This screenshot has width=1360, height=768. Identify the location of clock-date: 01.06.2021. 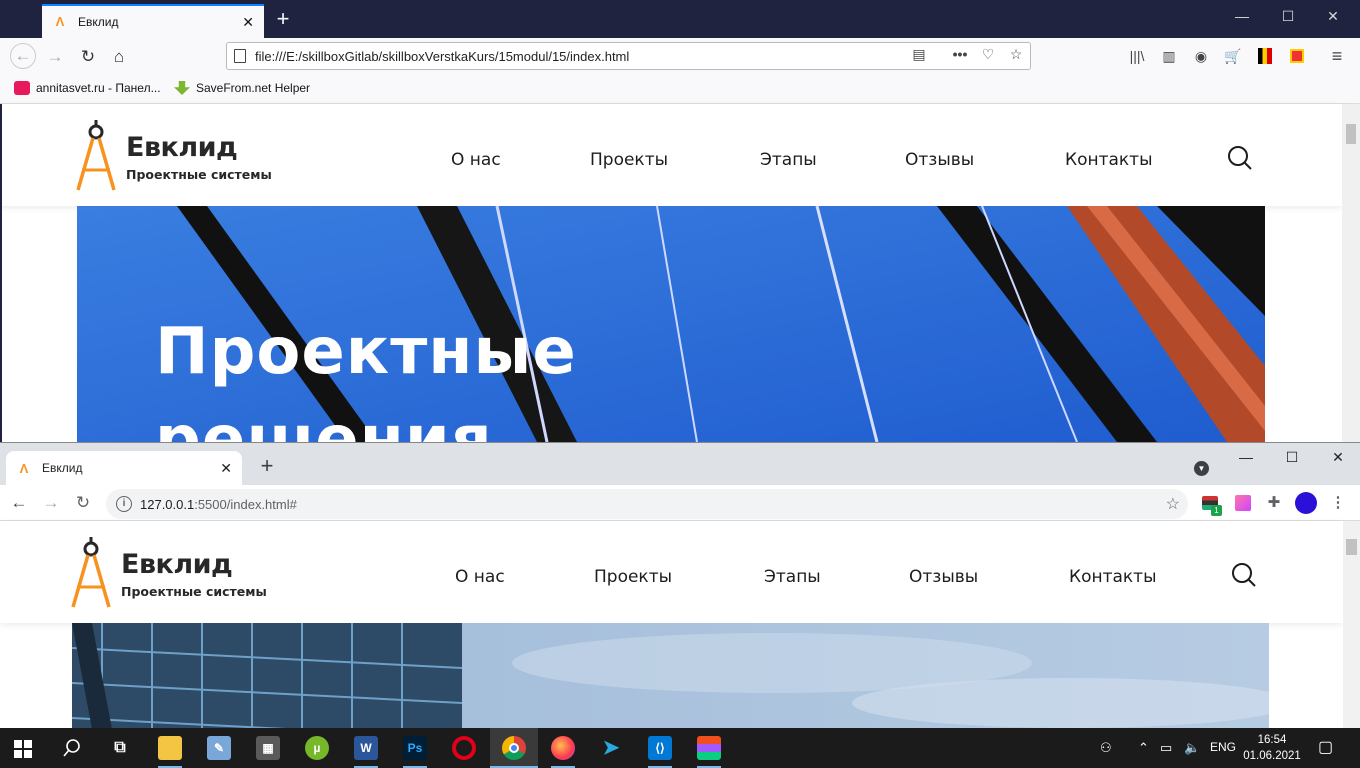
(1272, 756).